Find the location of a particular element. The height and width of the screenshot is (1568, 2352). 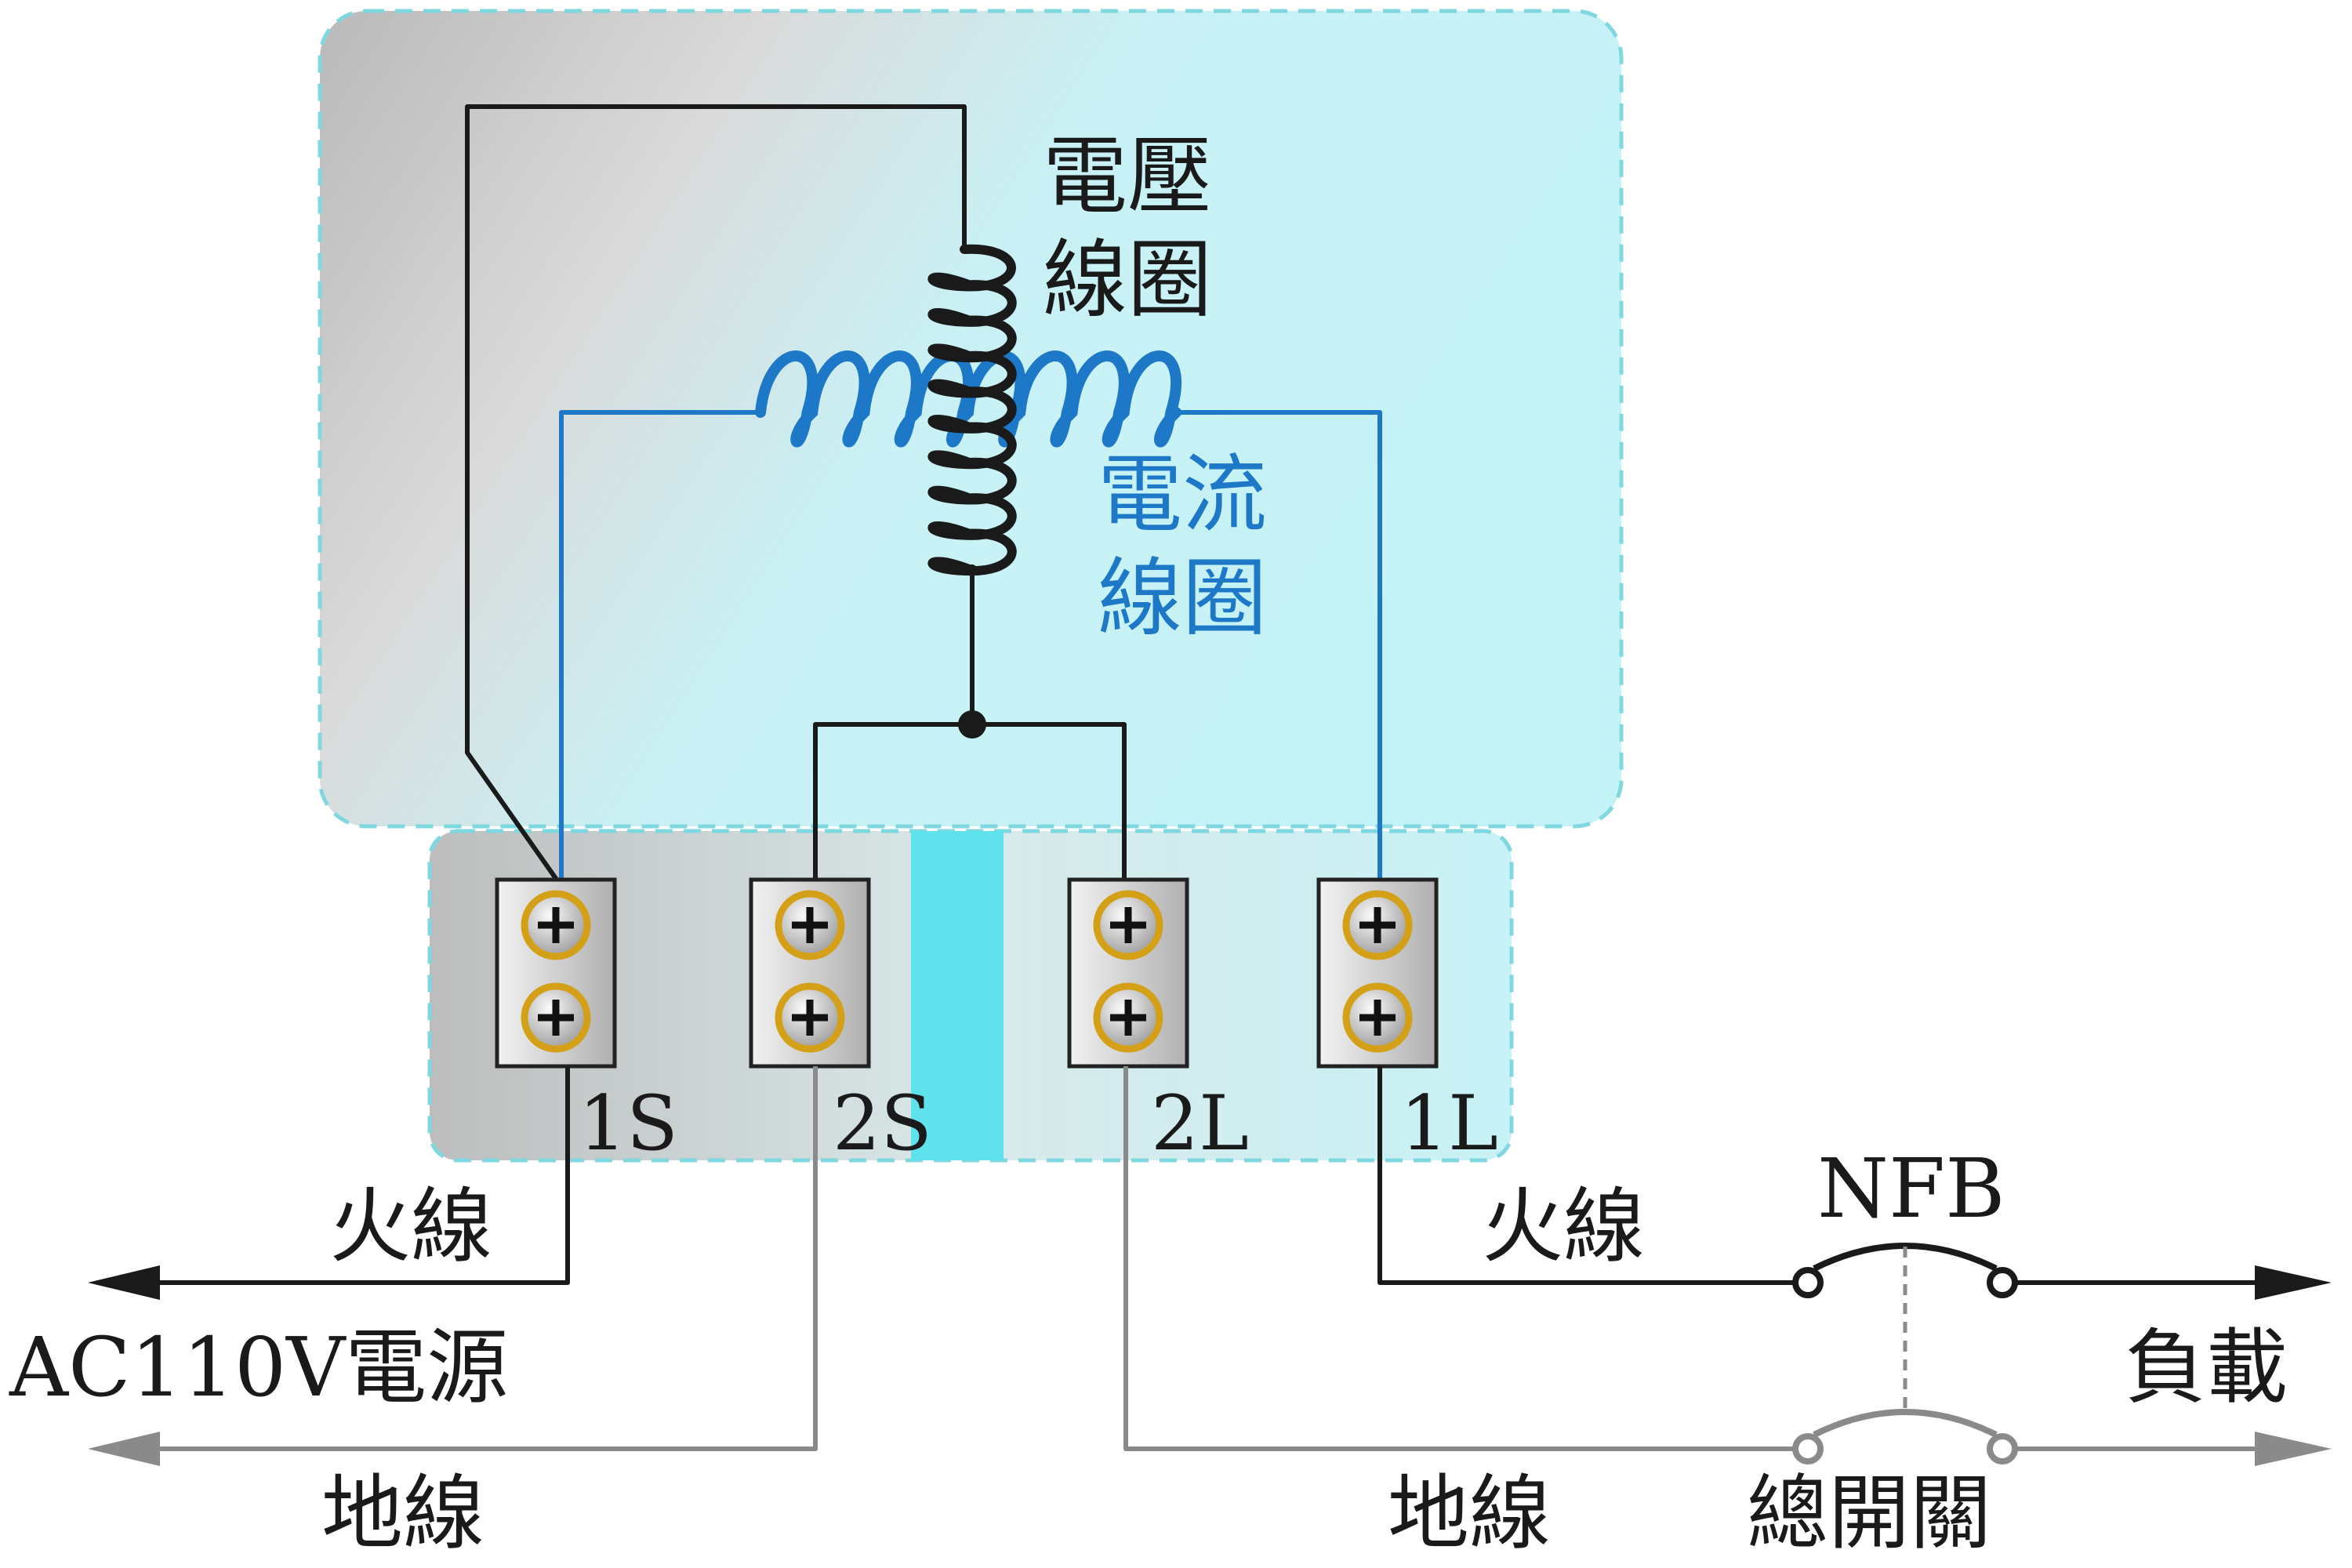

right-ground-label: 地線 is located at coordinates (1469, 1513).